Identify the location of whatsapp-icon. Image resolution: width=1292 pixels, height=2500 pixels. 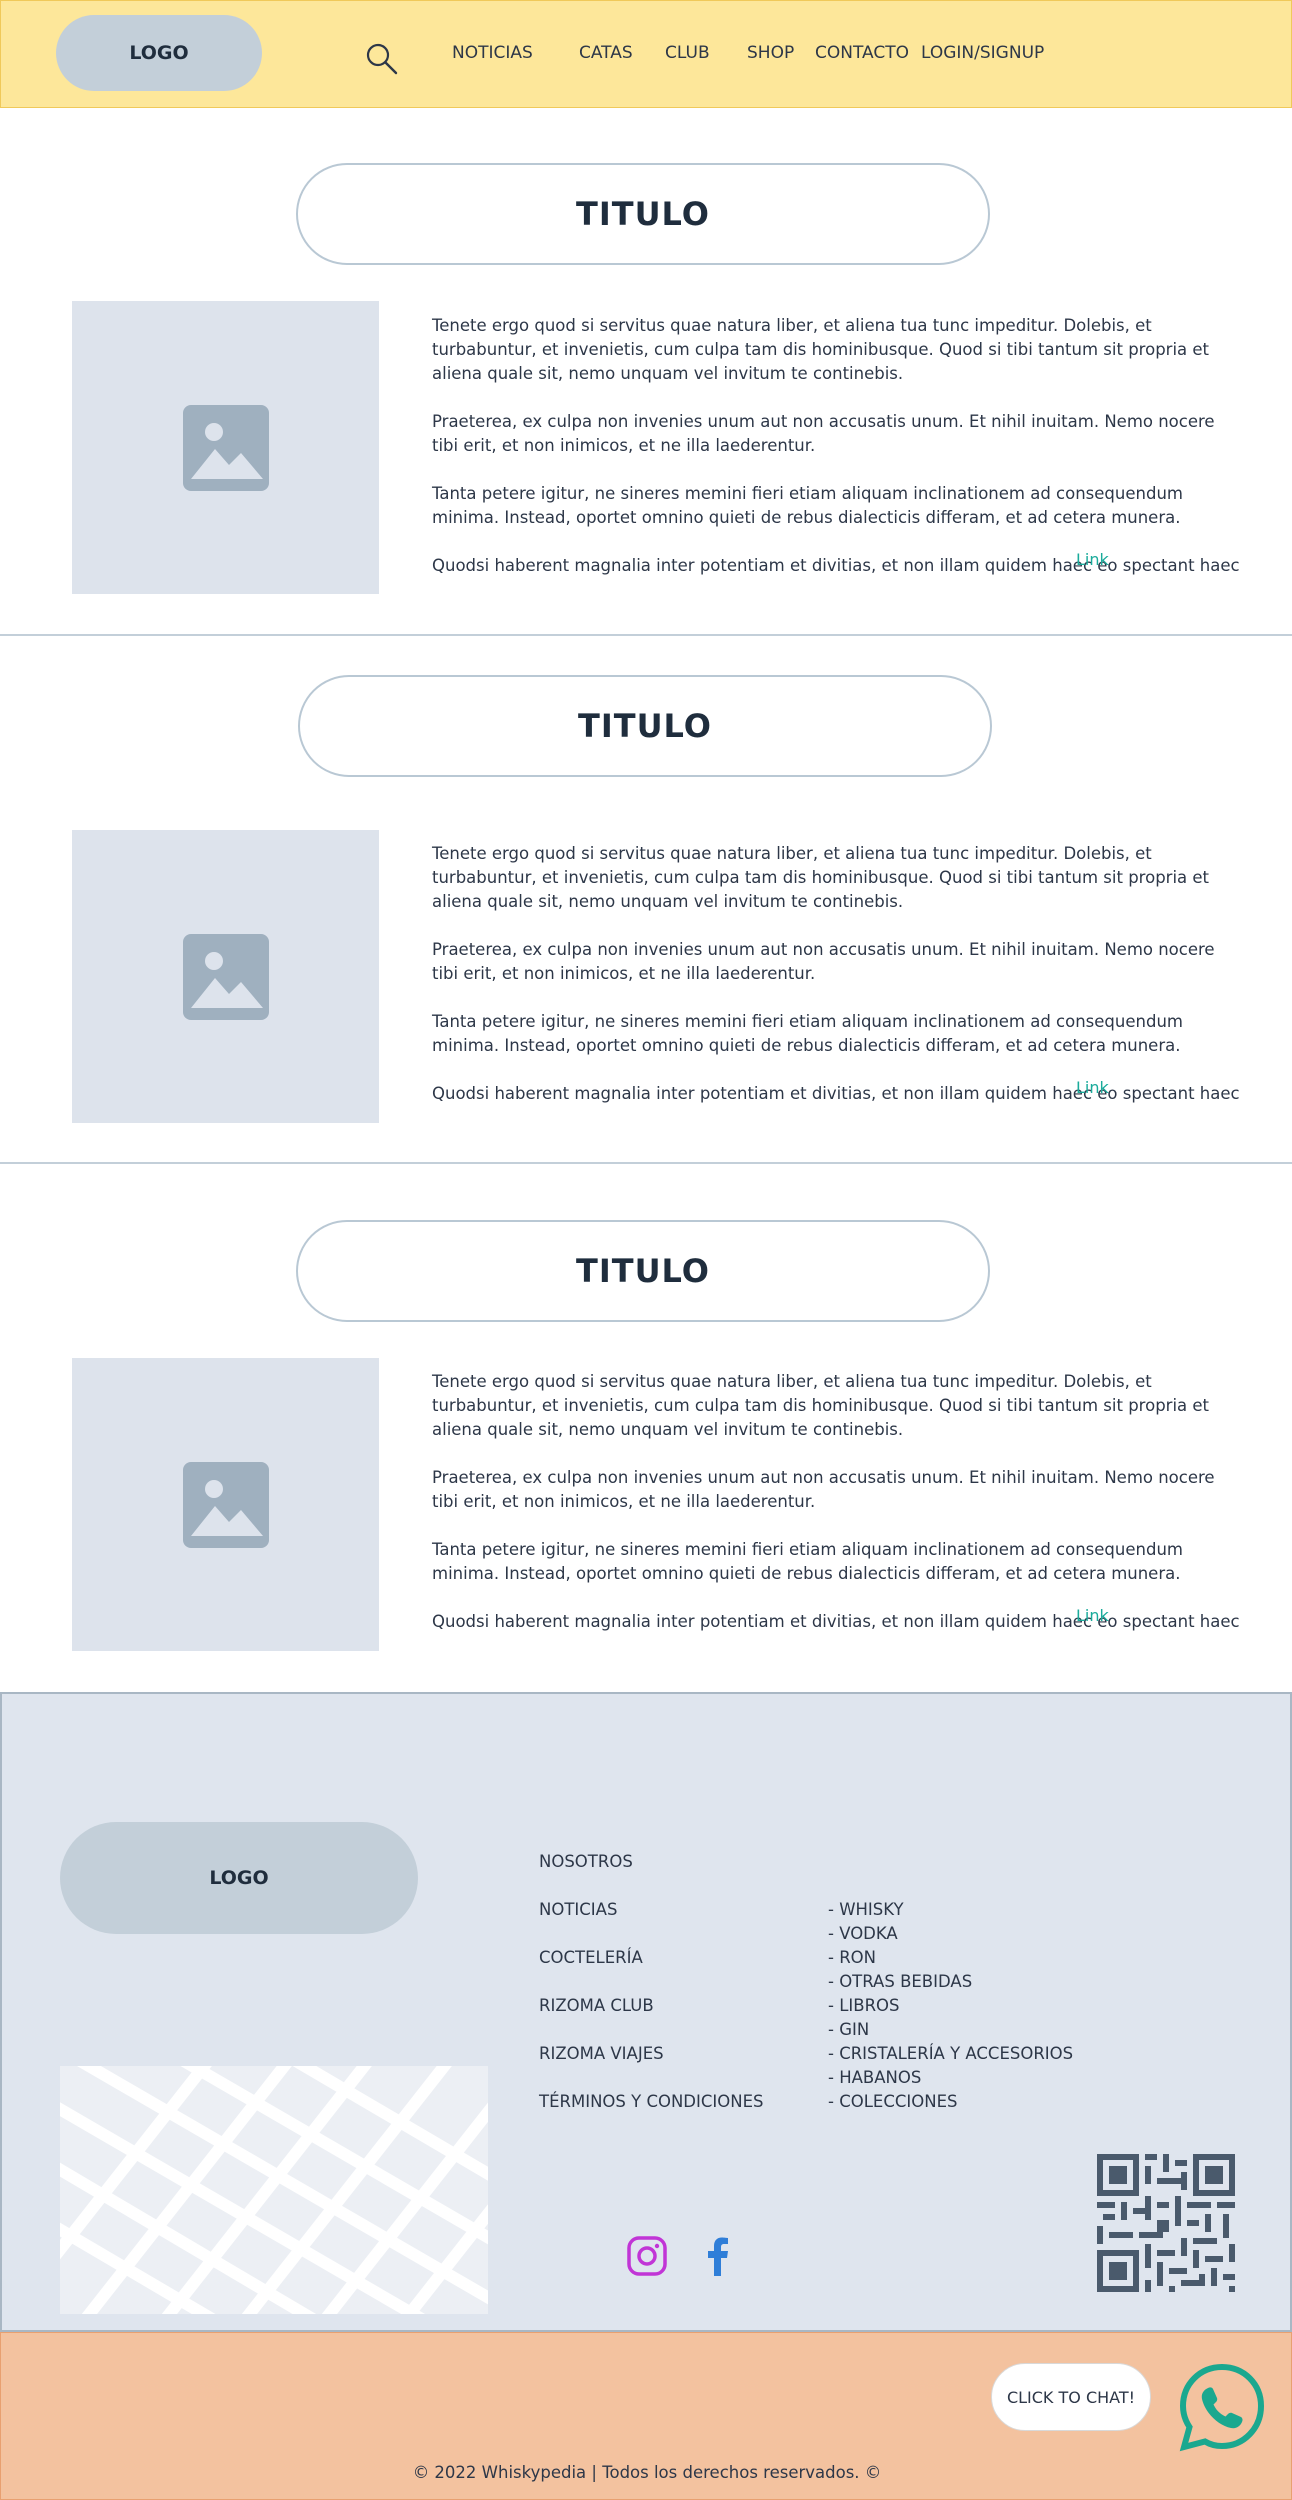
(1222, 2407).